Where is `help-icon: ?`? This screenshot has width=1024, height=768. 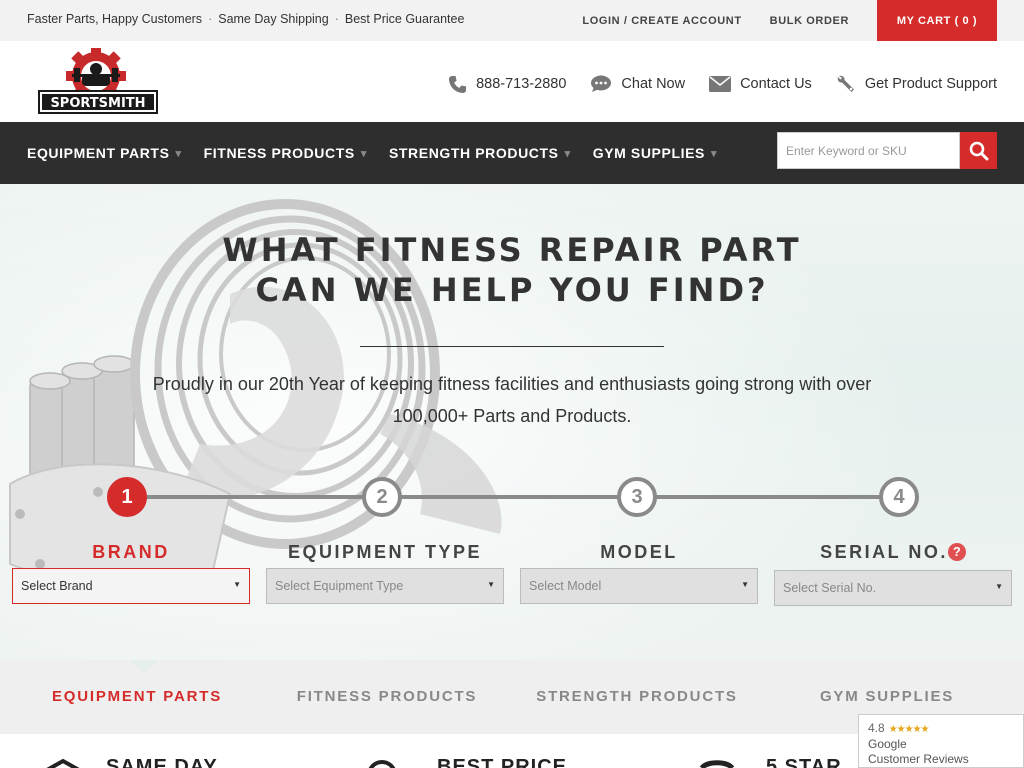
help-icon: ? is located at coordinates (956, 552).